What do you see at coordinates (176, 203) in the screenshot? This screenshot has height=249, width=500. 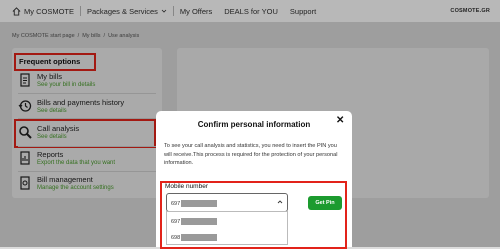 I see `selected-number: 697` at bounding box center [176, 203].